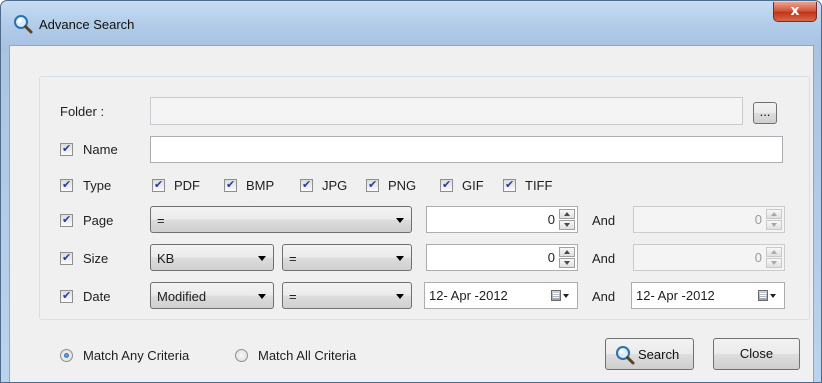 The height and width of the screenshot is (383, 822). I want to click on size-and-label: And, so click(604, 258).